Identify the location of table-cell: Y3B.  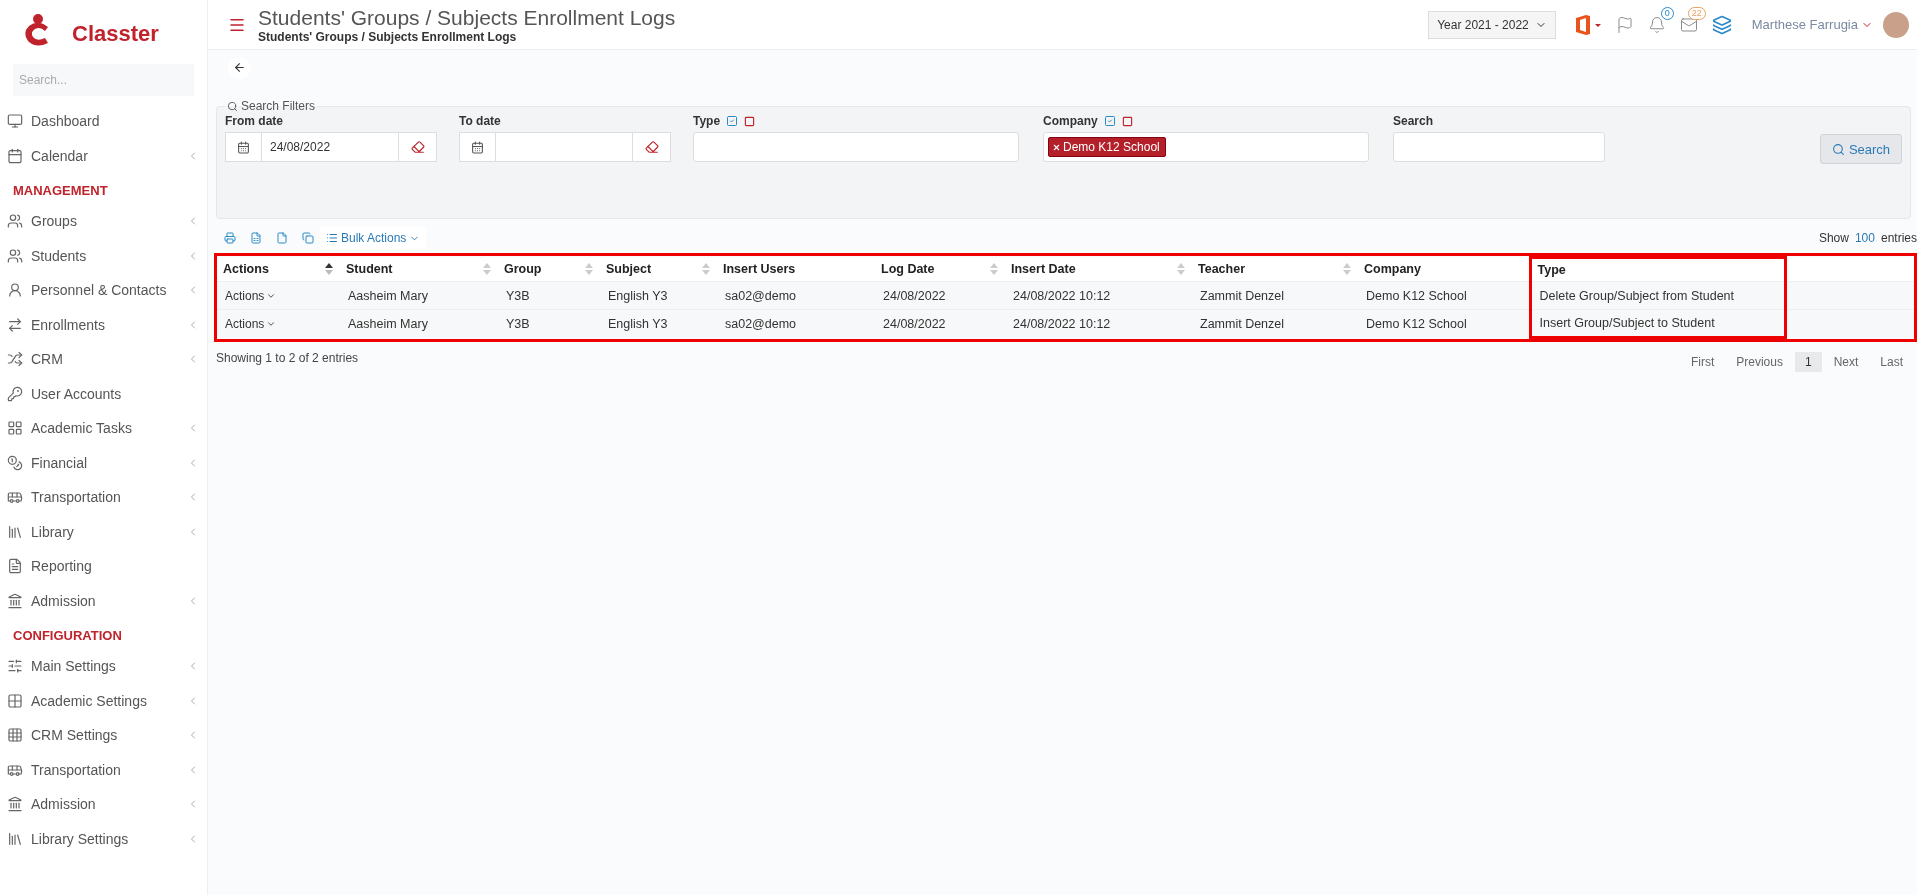
(518, 295).